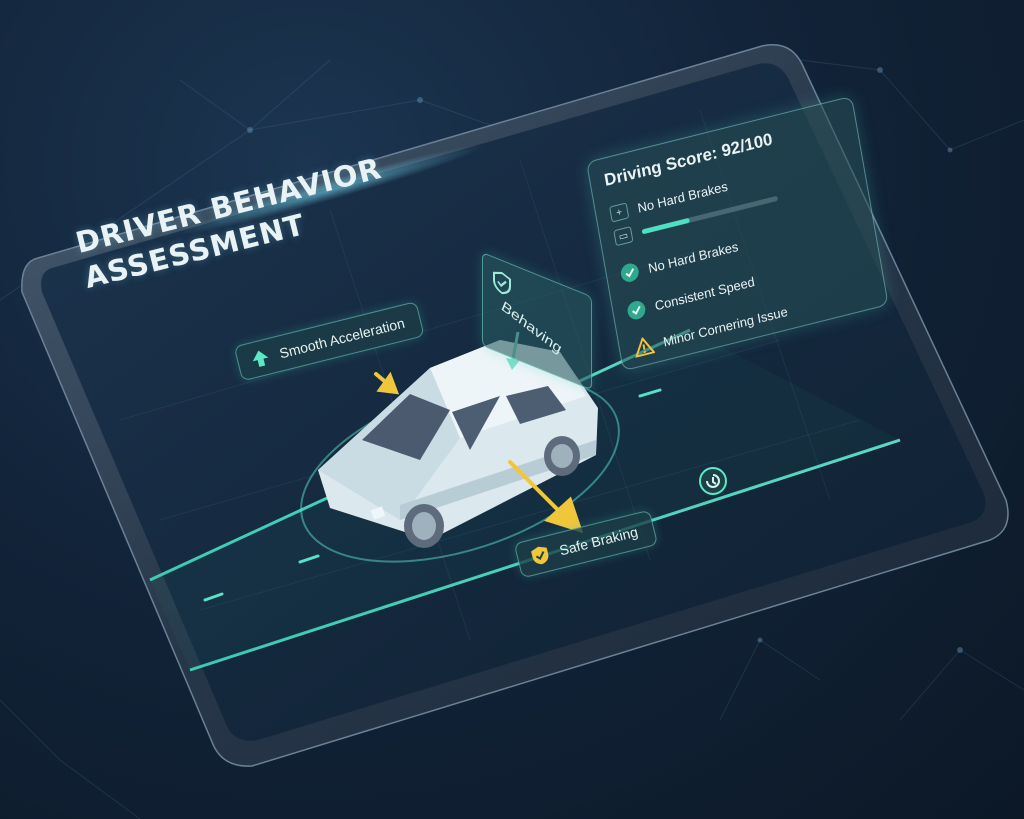 Image resolution: width=1024 pixels, height=819 pixels. Describe the element at coordinates (665, 226) in the screenshot. I see `metric-progress-fill` at that location.